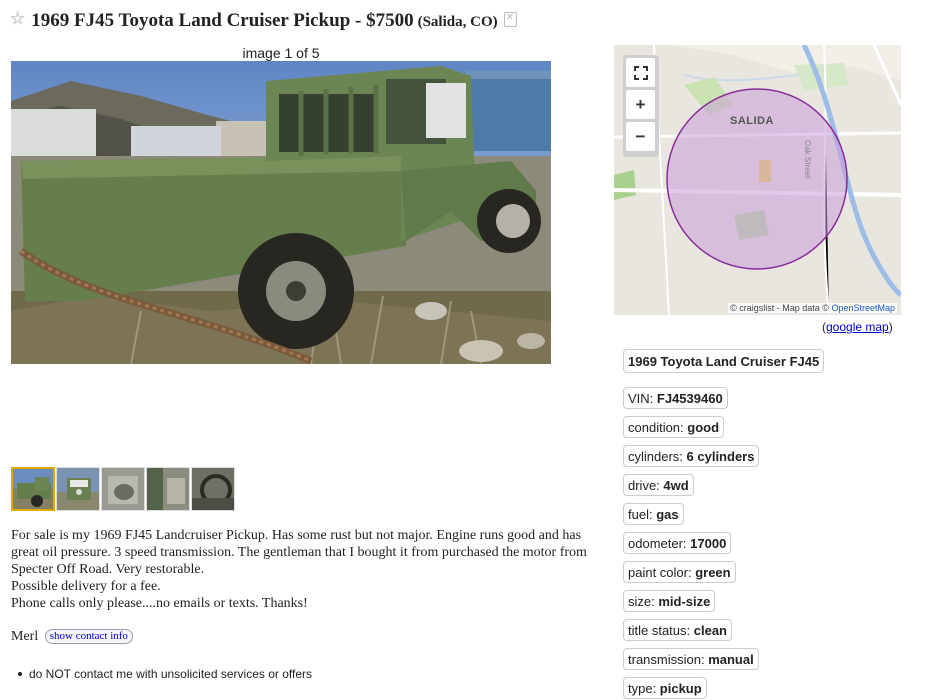 The height and width of the screenshot is (700, 946). What do you see at coordinates (17, 19) in the screenshot?
I see `favorite-star-icon: ☆` at bounding box center [17, 19].